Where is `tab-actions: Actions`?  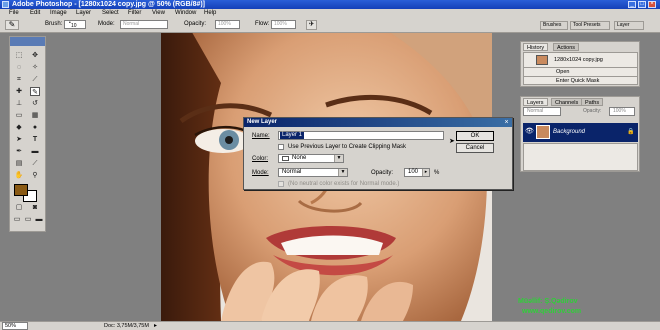 tab-actions: Actions is located at coordinates (566, 47).